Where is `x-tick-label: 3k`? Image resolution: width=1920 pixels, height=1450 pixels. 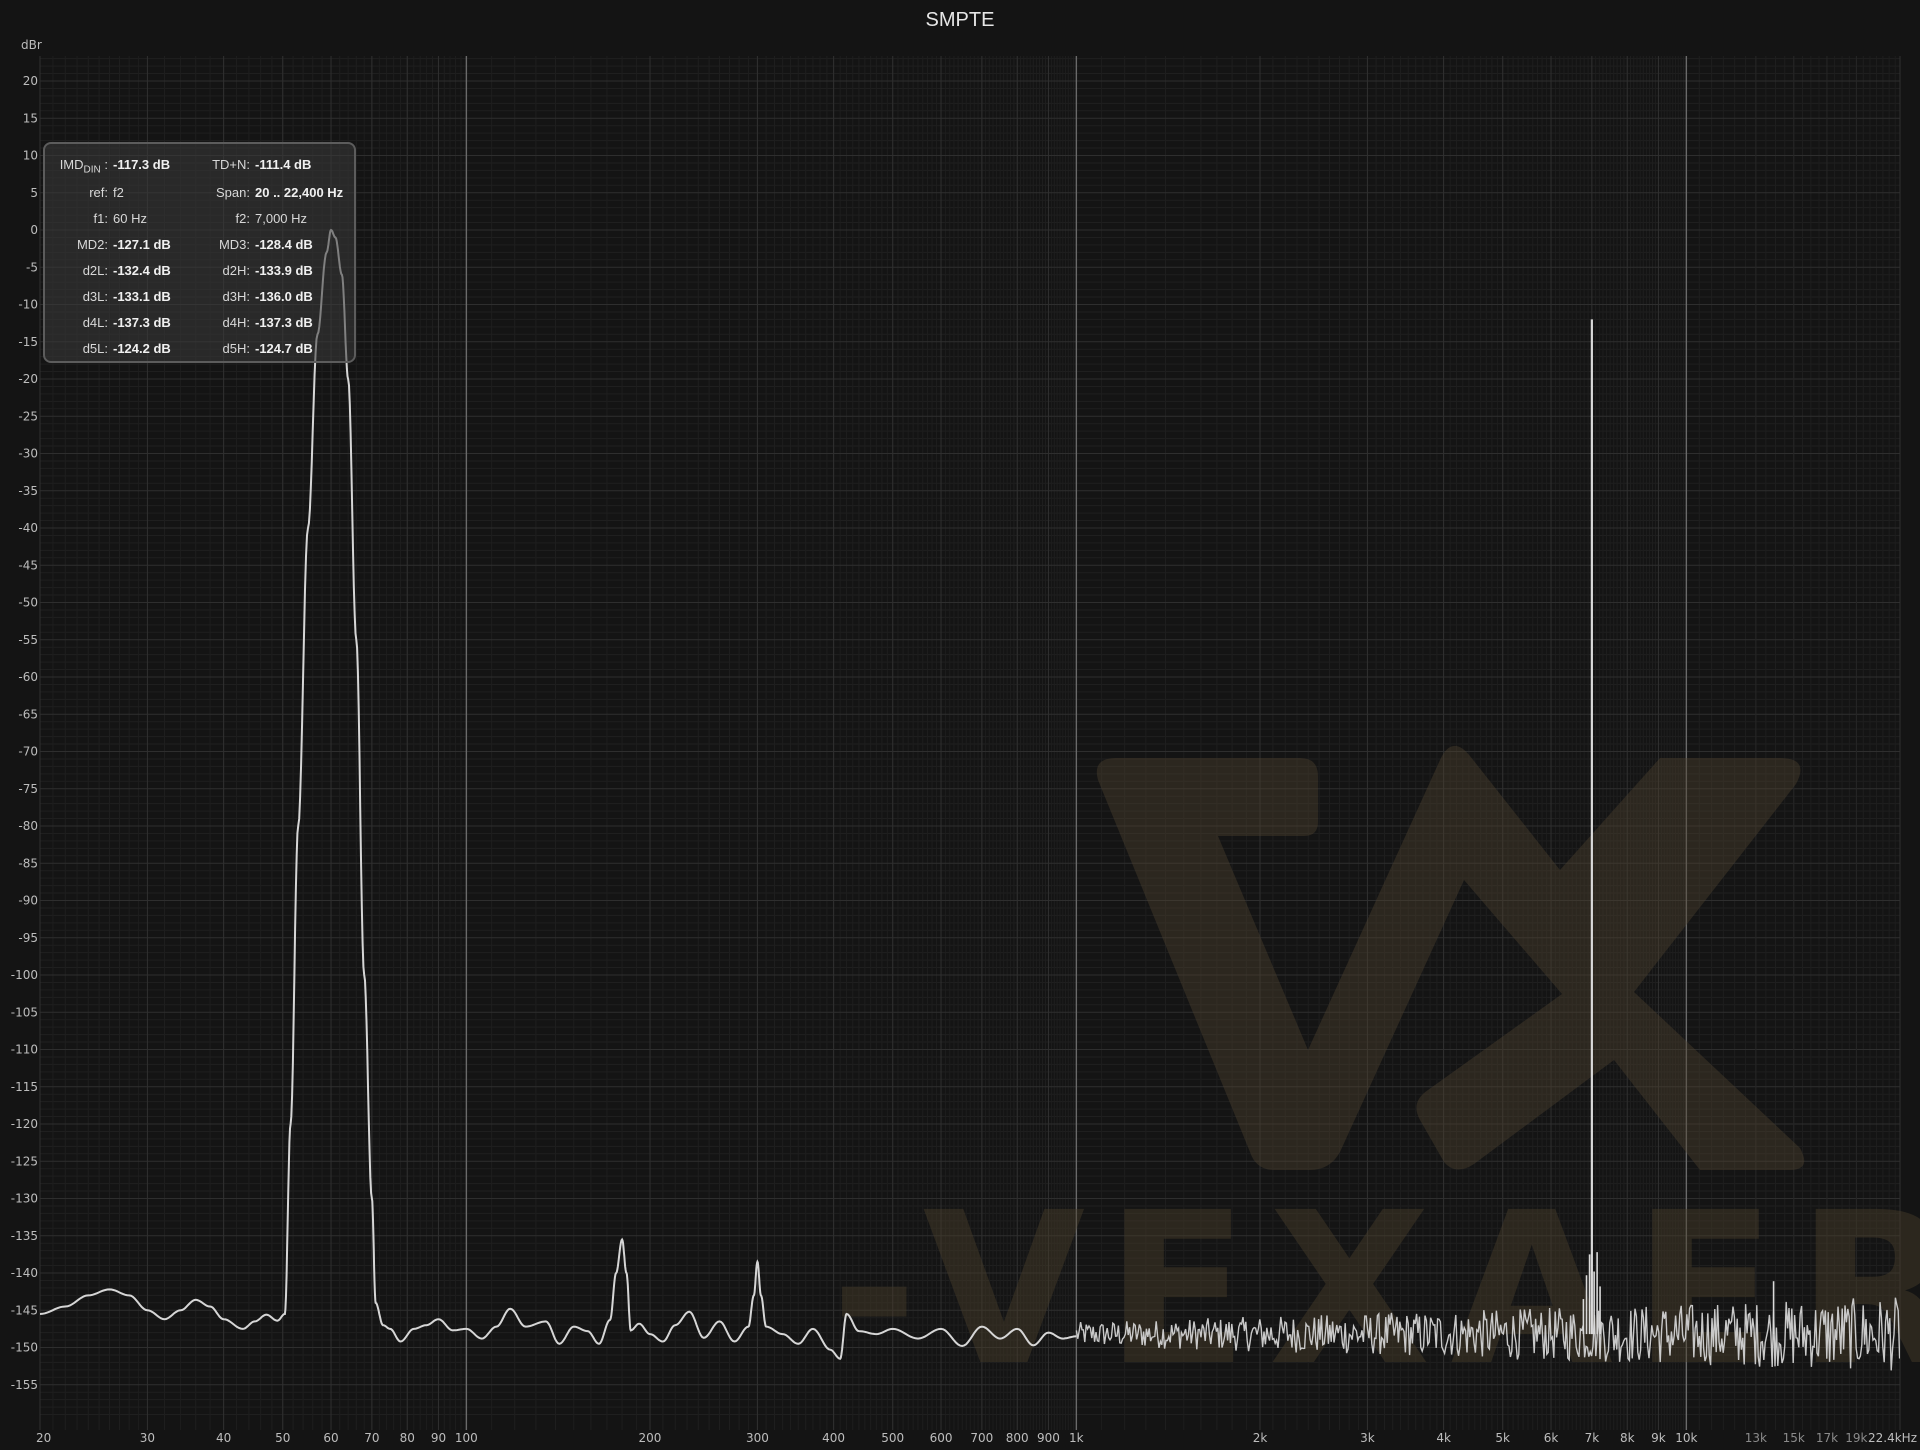
x-tick-label: 3k is located at coordinates (1367, 1438).